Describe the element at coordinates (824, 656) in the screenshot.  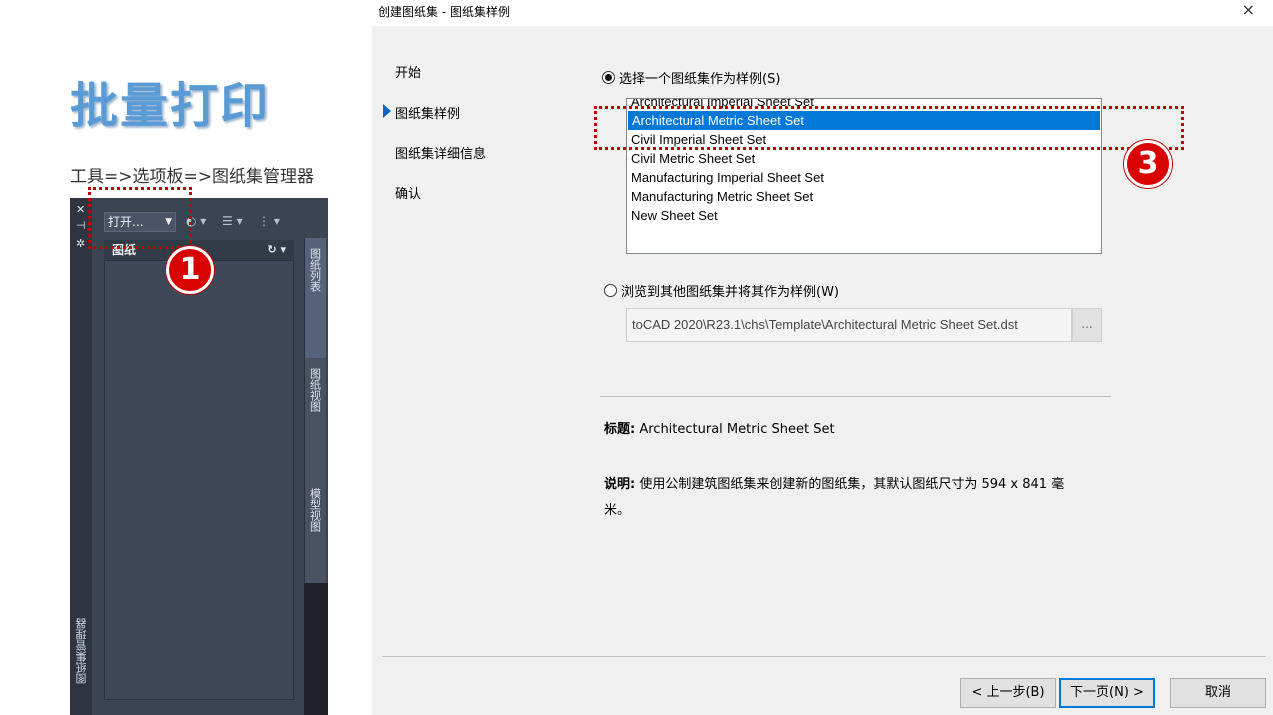
I see `footer-divider` at that location.